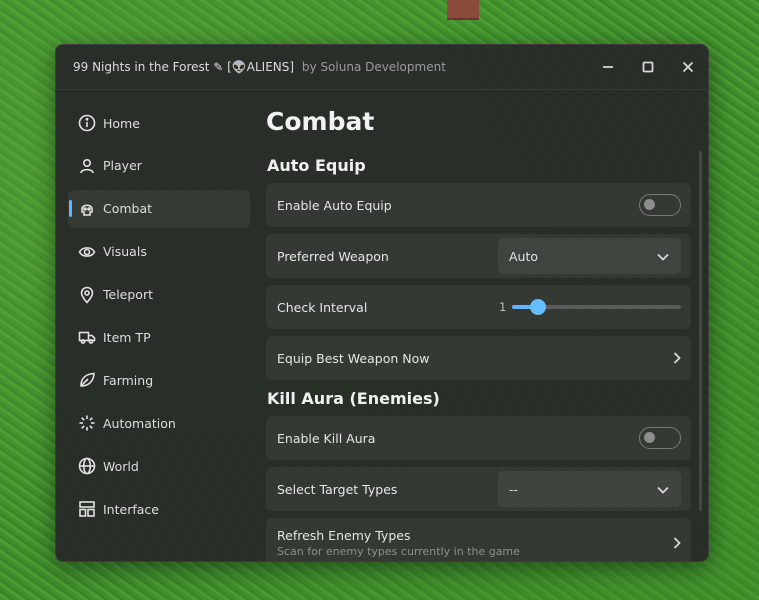 The height and width of the screenshot is (600, 759). What do you see at coordinates (127, 337) in the screenshot?
I see `sidebar-item-label: Item TP` at bounding box center [127, 337].